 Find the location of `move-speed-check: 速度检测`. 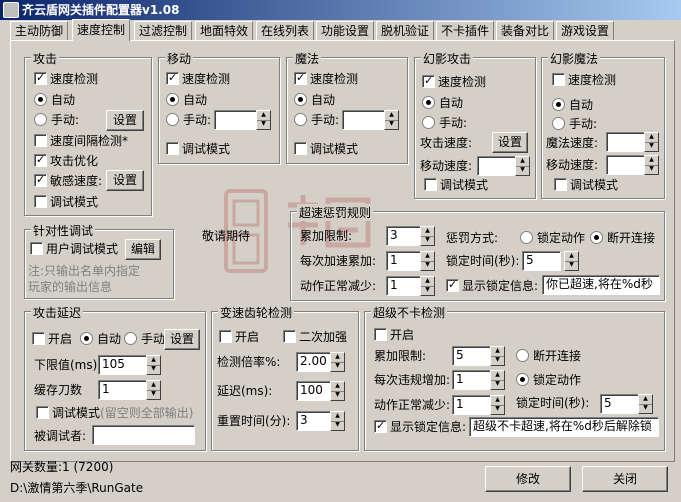

move-speed-check: 速度检测 is located at coordinates (198, 79).